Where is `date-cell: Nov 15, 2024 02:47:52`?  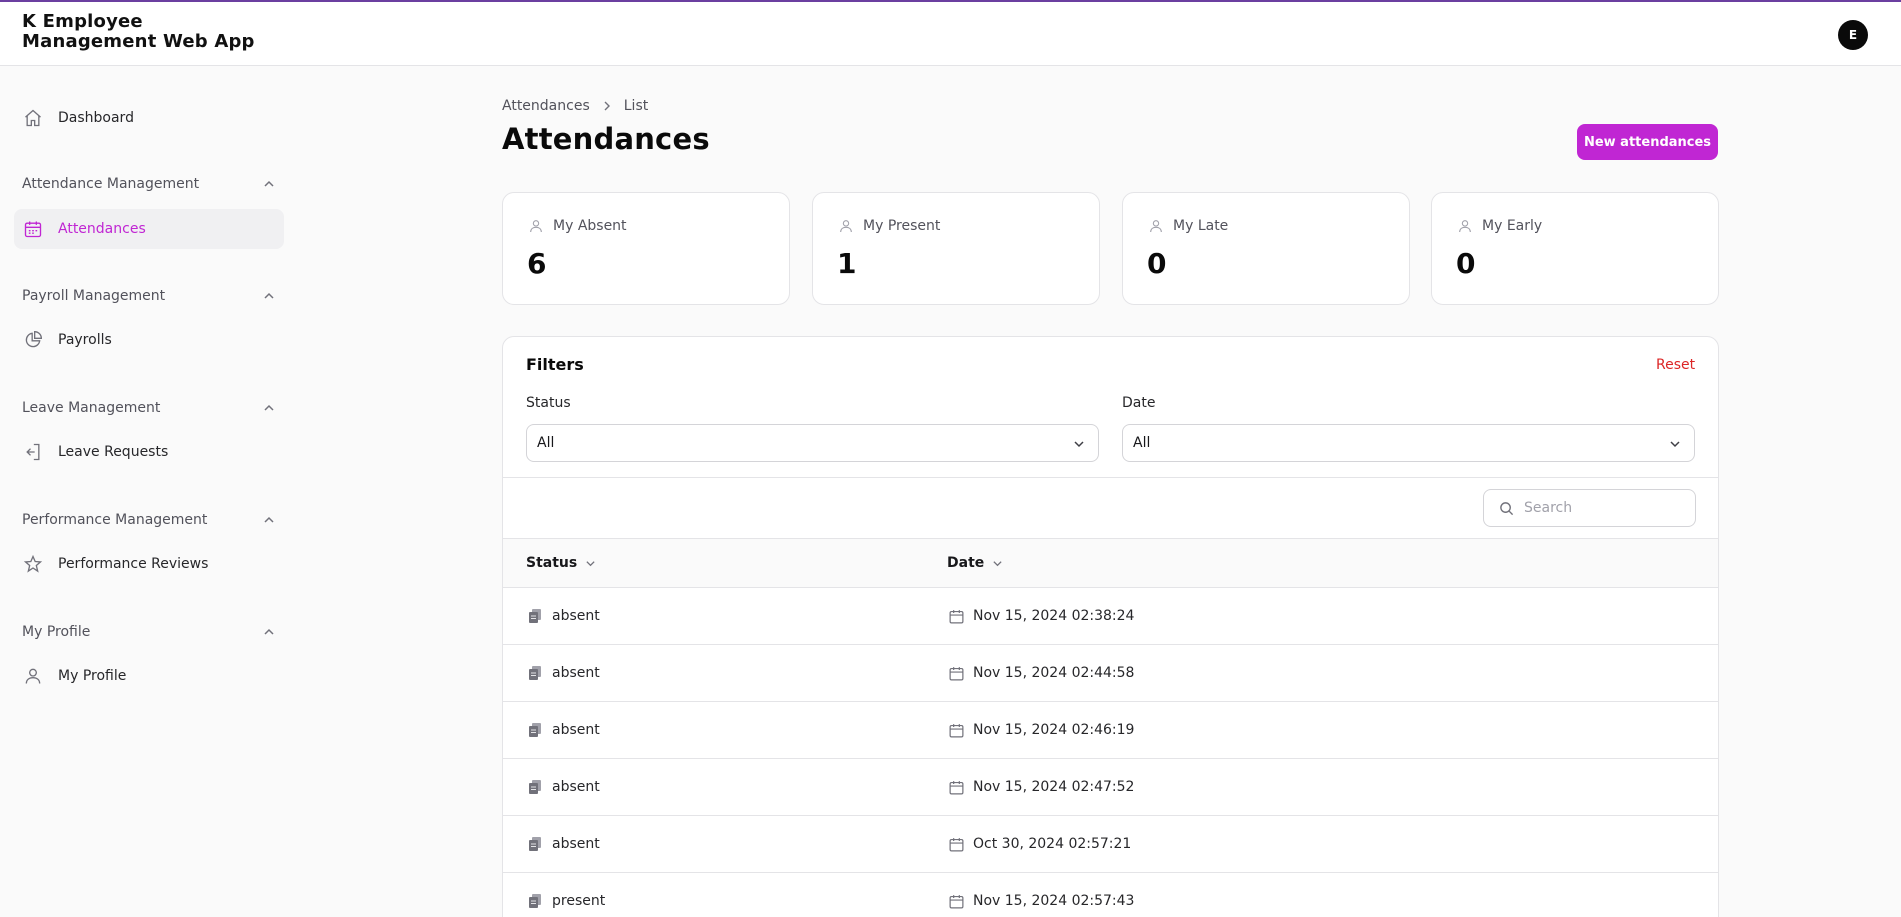 date-cell: Nov 15, 2024 02:47:52 is located at coordinates (1054, 787).